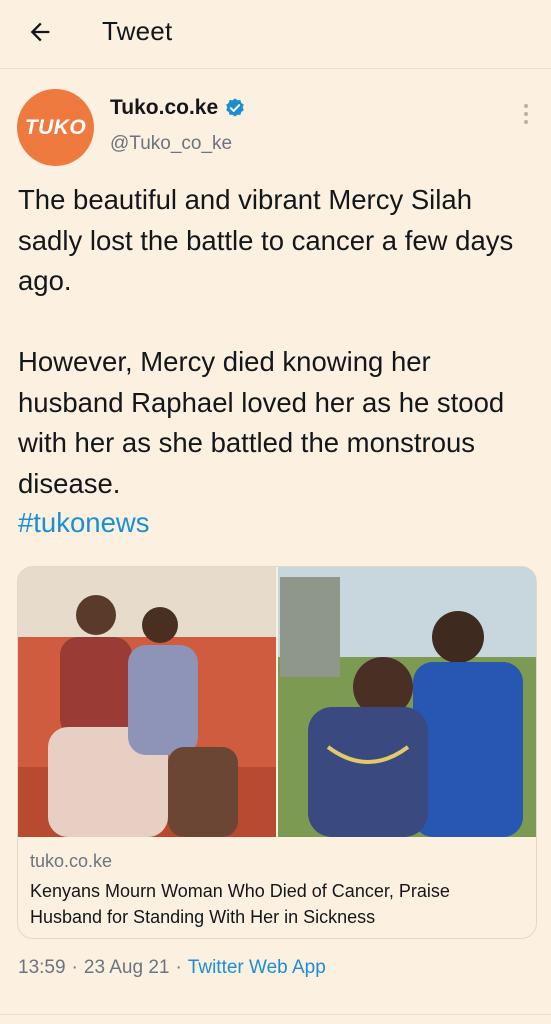 Image resolution: width=551 pixels, height=1024 pixels. What do you see at coordinates (172, 968) in the screenshot?
I see `tweet-meta: 13:59 · 23 Aug 21 · Twitter Web App` at bounding box center [172, 968].